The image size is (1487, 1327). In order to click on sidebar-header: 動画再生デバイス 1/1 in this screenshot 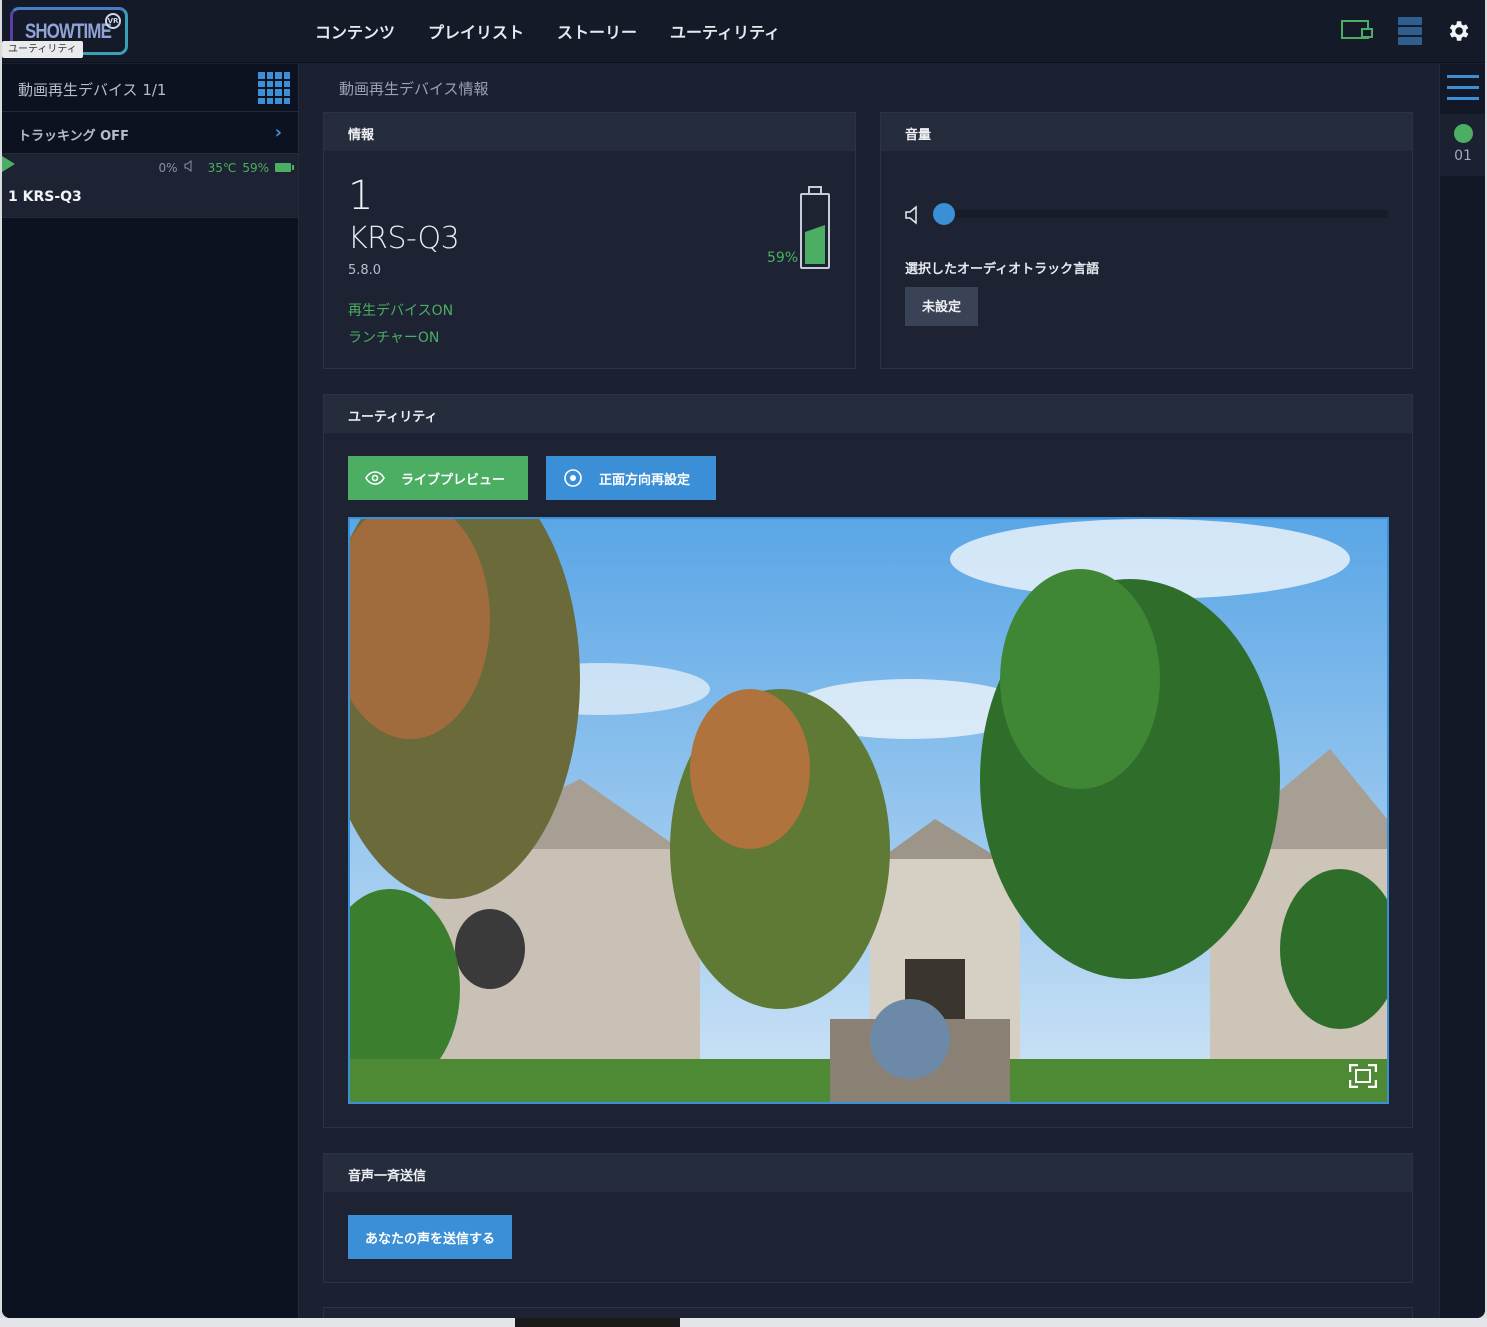, I will do `click(150, 88)`.